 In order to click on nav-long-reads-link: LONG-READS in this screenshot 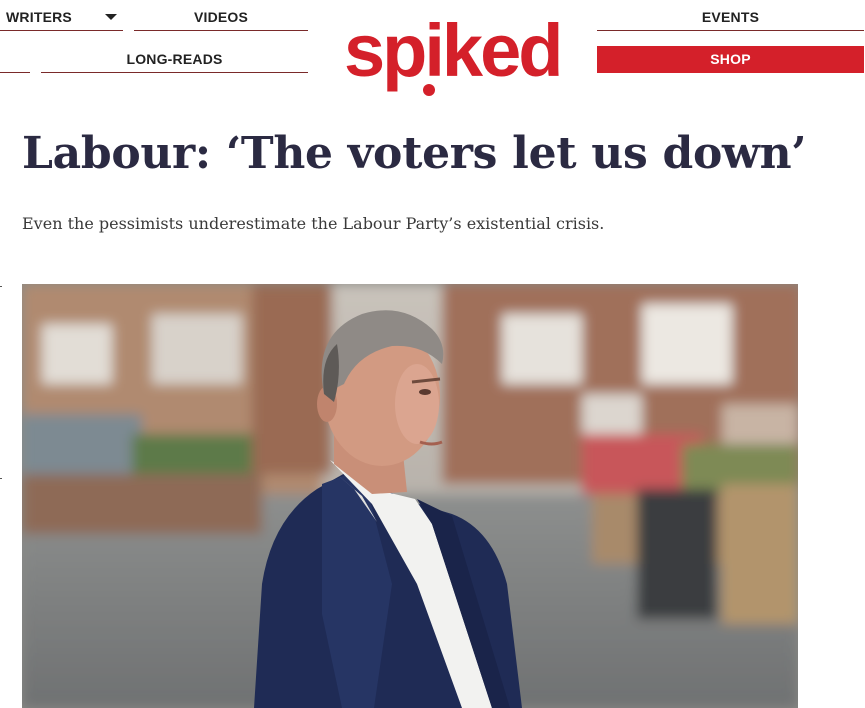, I will do `click(174, 57)`.